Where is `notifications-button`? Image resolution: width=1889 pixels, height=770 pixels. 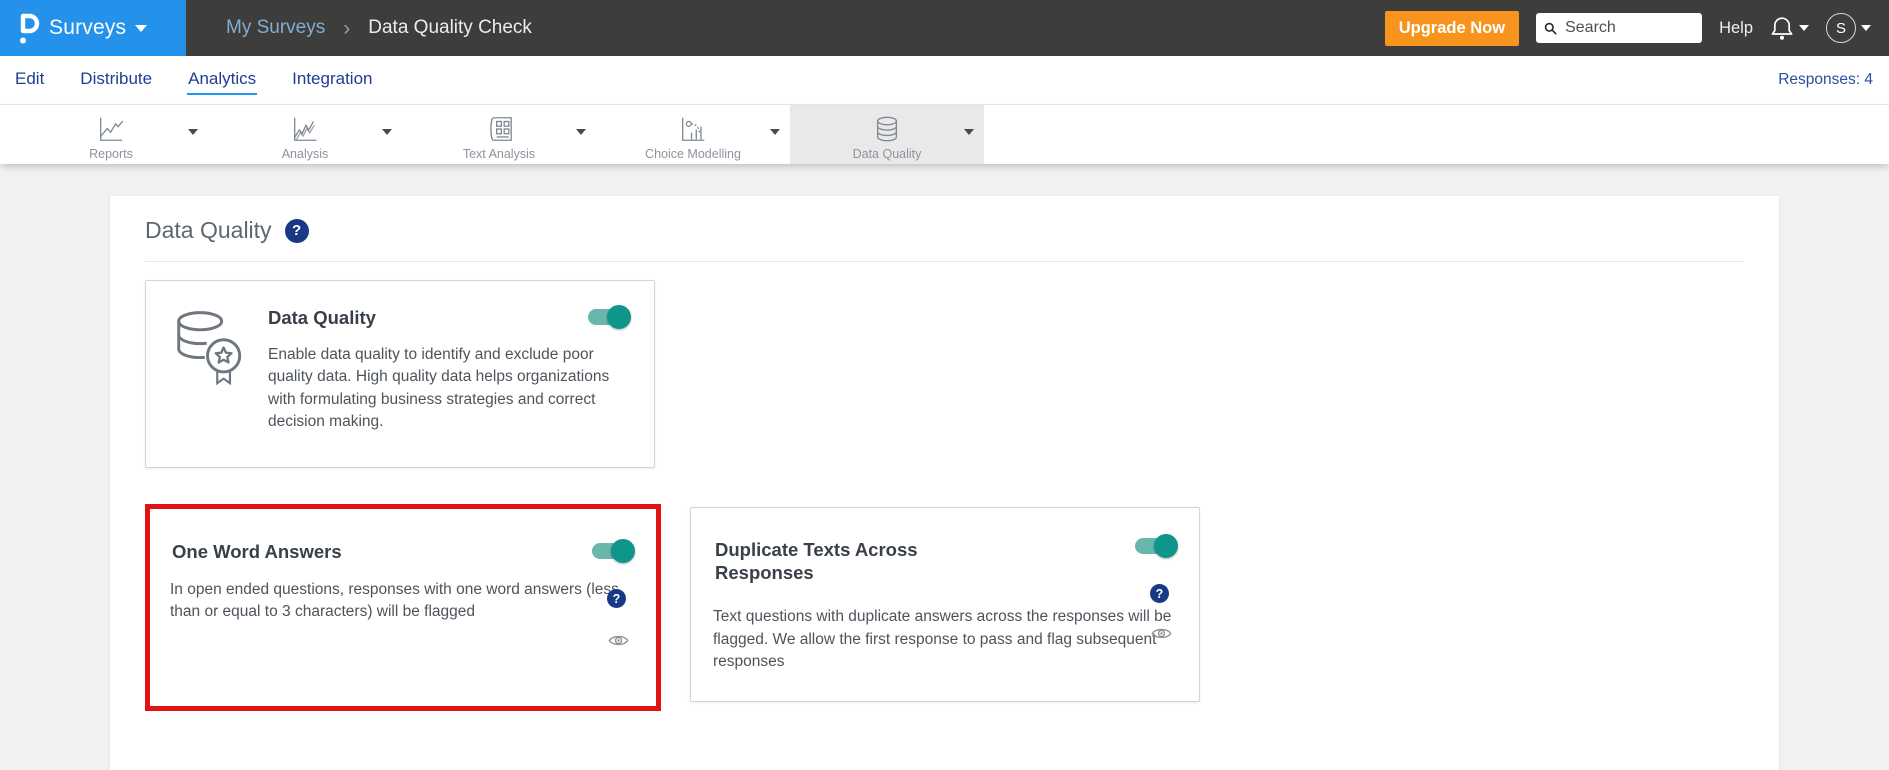 notifications-button is located at coordinates (1789, 28).